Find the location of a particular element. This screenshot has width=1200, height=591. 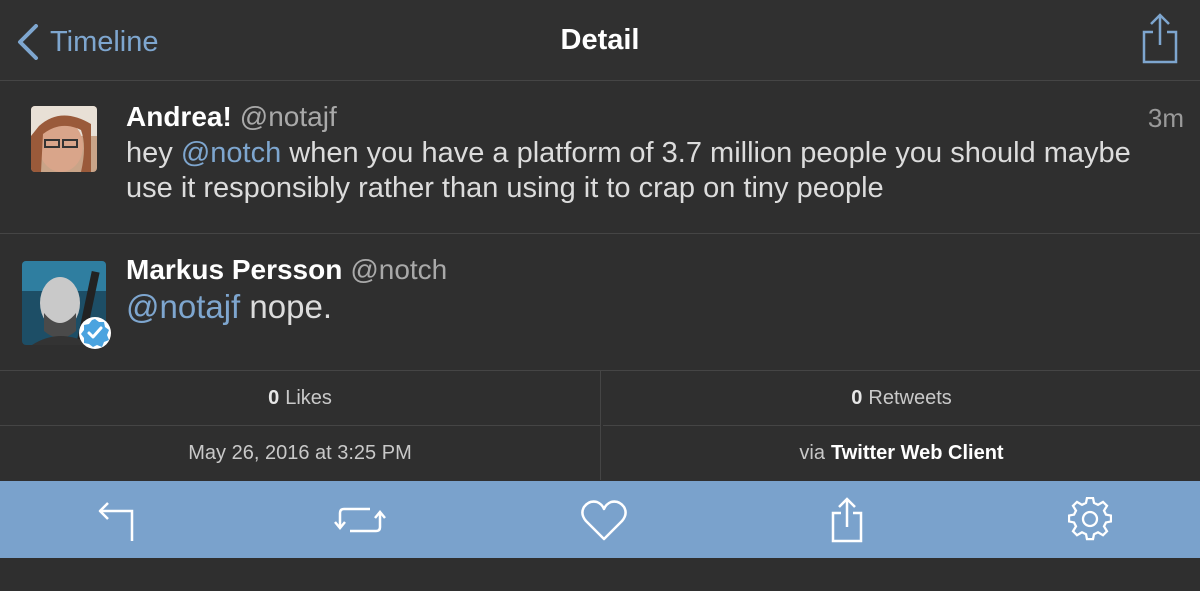

tweet-timestamp: May 26, 2016 at 3:25 PM is located at coordinates (300, 453).